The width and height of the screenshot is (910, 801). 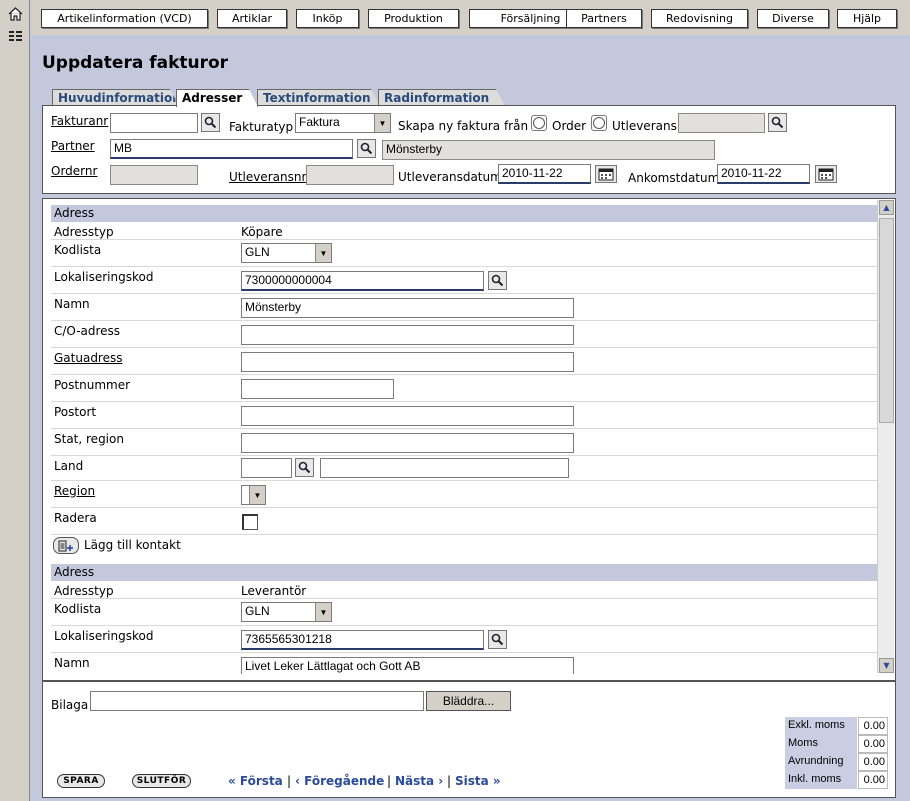 What do you see at coordinates (231, 149) in the screenshot?
I see `partner-input: MB` at bounding box center [231, 149].